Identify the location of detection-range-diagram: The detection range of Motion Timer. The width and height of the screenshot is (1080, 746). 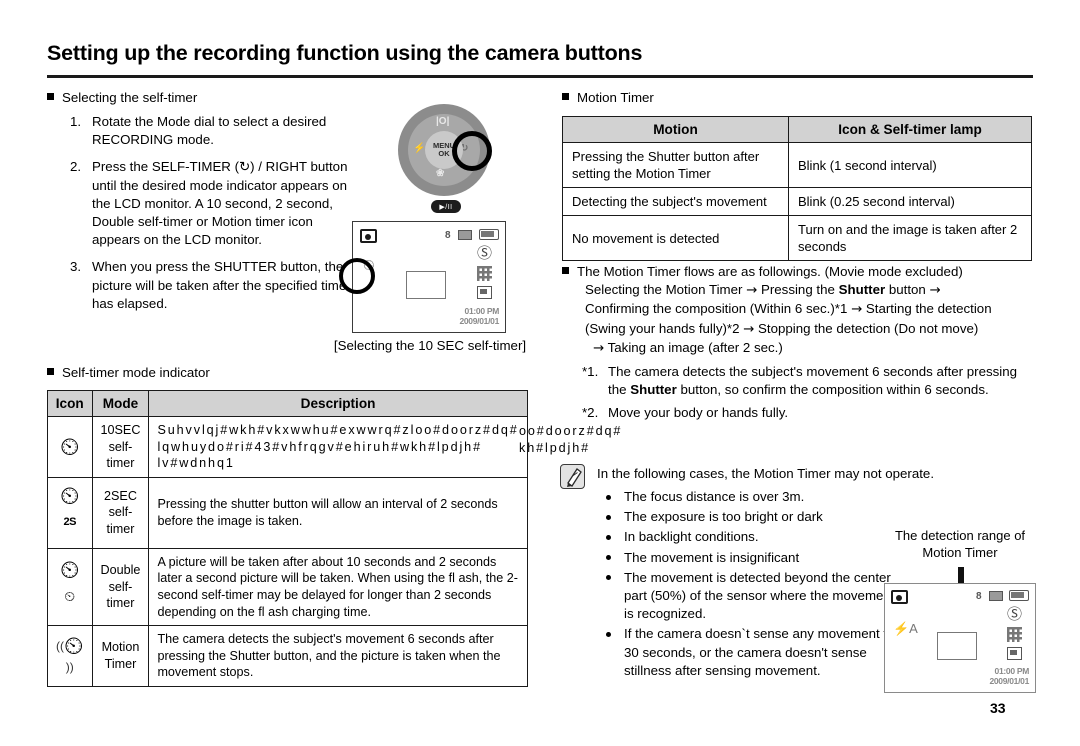
(960, 567).